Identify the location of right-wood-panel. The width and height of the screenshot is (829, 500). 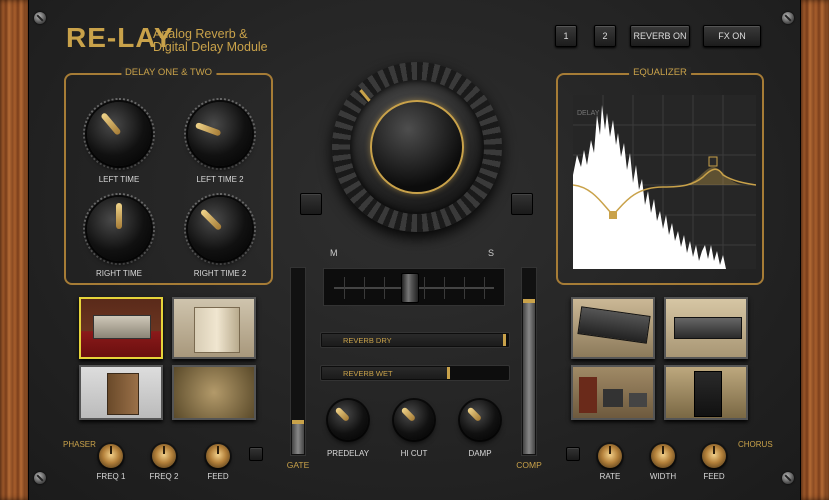
(815, 250).